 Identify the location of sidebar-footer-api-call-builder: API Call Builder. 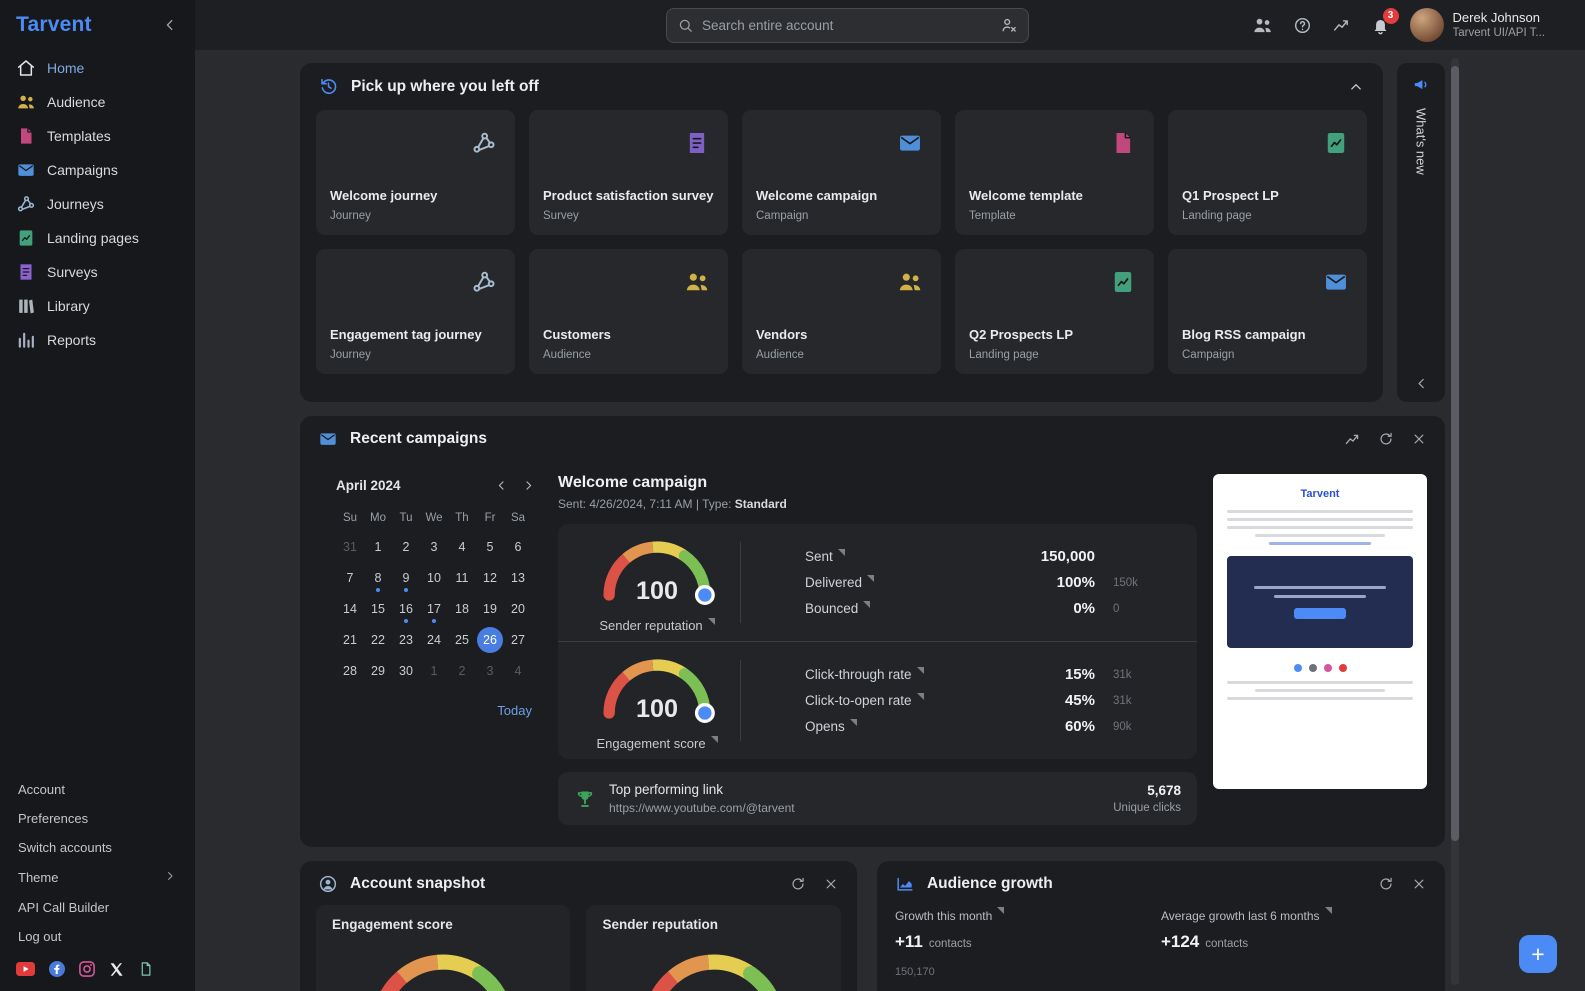
(97, 907).